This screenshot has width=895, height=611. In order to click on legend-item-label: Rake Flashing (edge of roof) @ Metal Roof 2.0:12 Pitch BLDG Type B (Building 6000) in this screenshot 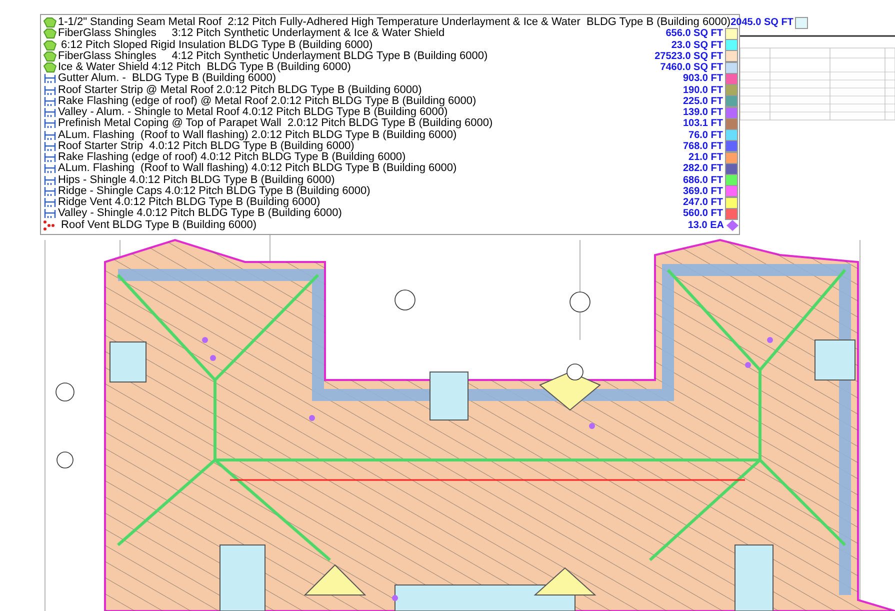, I will do `click(268, 101)`.